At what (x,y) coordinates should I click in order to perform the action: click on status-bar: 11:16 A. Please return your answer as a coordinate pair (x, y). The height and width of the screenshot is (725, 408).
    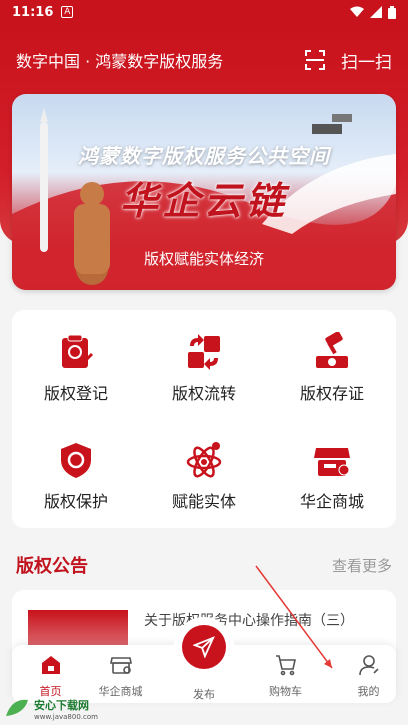
    Looking at the image, I should click on (204, 12).